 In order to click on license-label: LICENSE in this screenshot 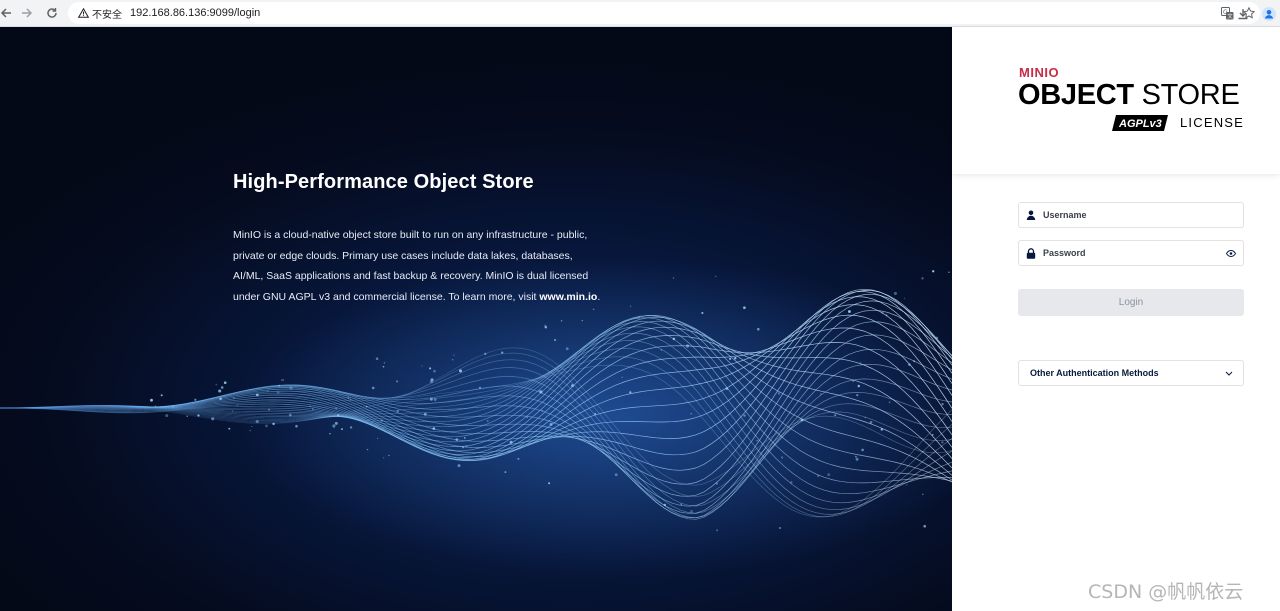, I will do `click(1212, 122)`.